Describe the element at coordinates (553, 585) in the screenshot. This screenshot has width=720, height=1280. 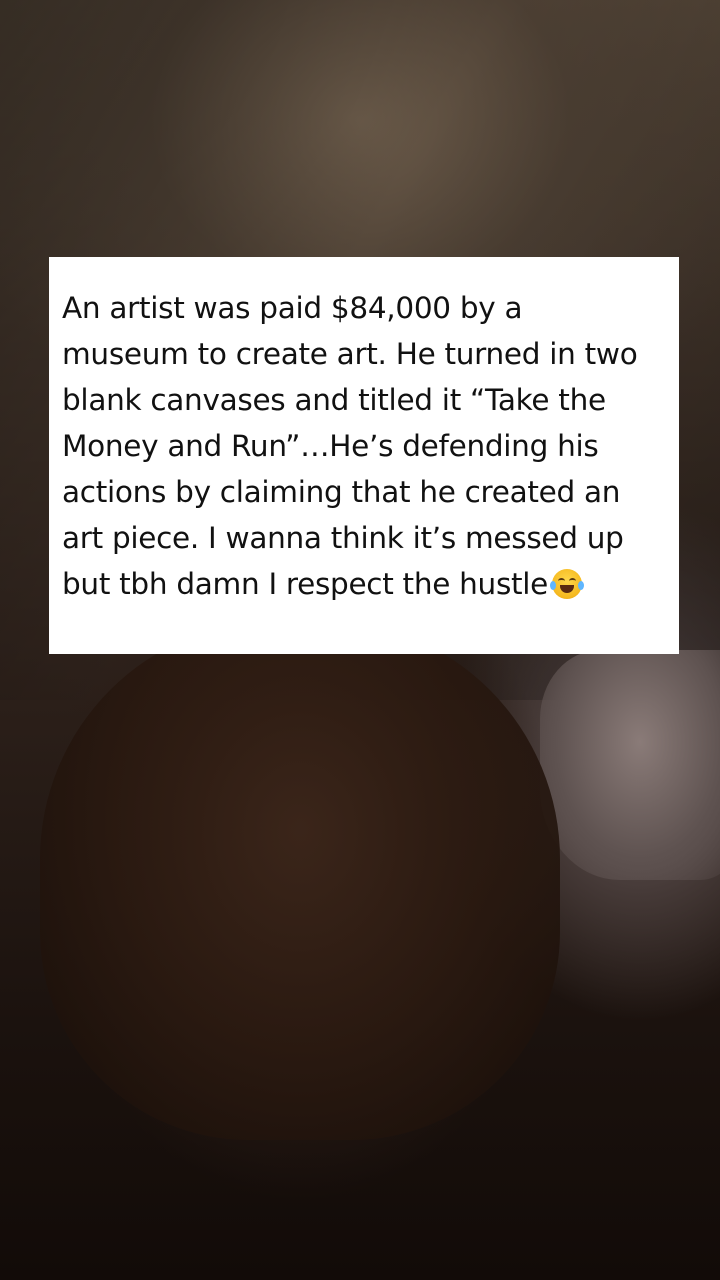
I see `tear-left` at that location.